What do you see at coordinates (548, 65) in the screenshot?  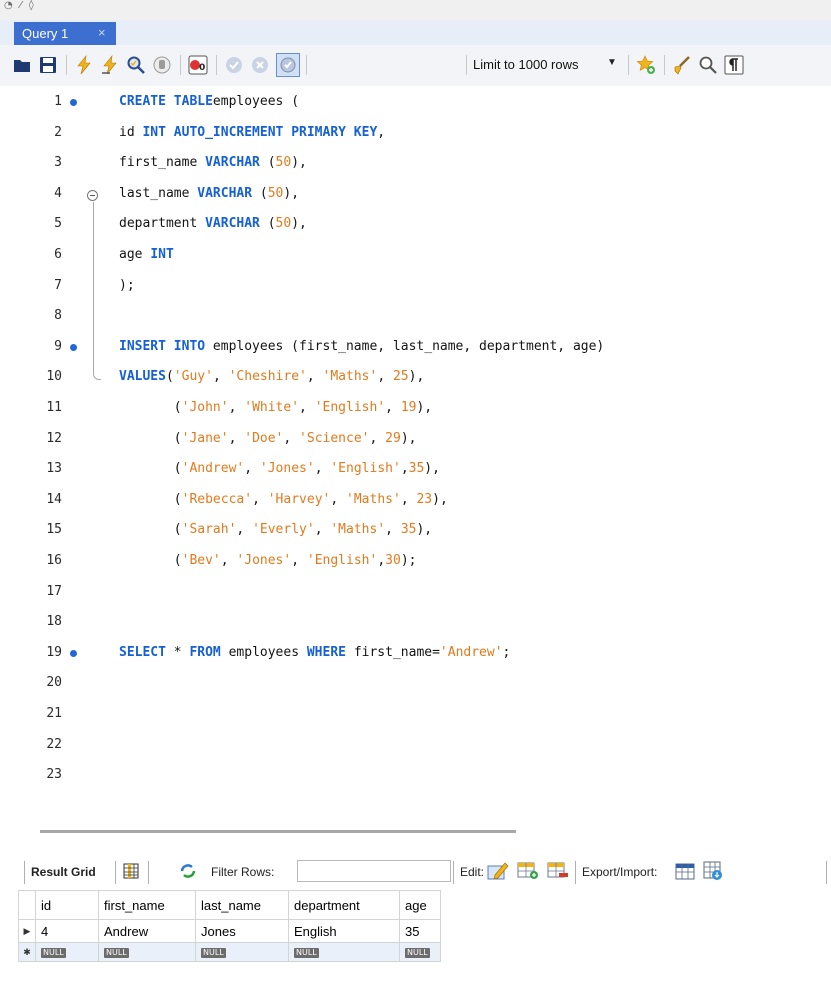 I see `limit-rows-select: Limit to 1000 rows ▼` at bounding box center [548, 65].